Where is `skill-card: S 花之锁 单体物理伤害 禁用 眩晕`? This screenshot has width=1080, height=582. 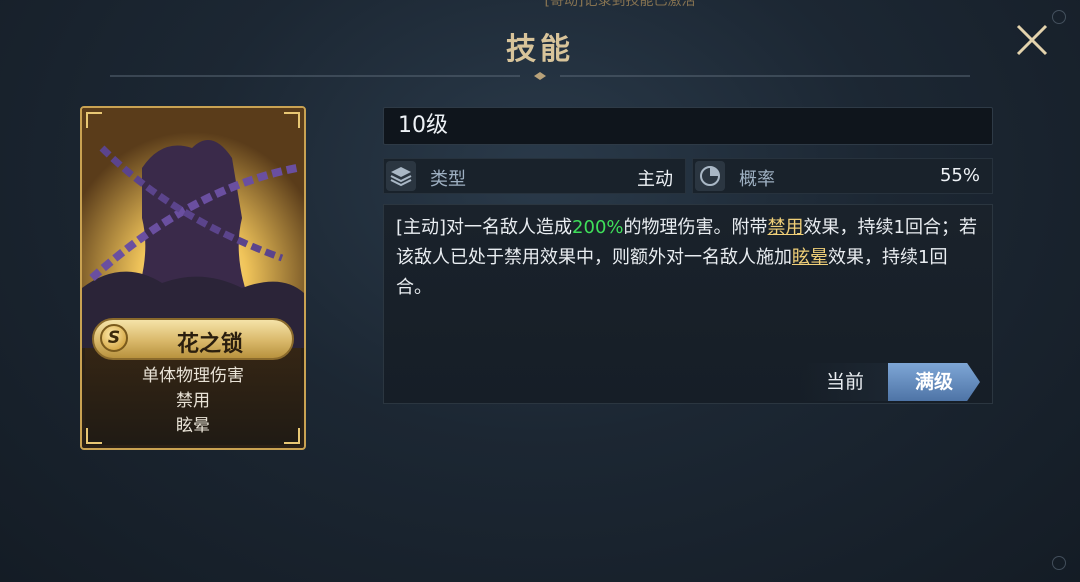
skill-card: S 花之锁 单体物理伤害 禁用 眩晕 is located at coordinates (193, 278).